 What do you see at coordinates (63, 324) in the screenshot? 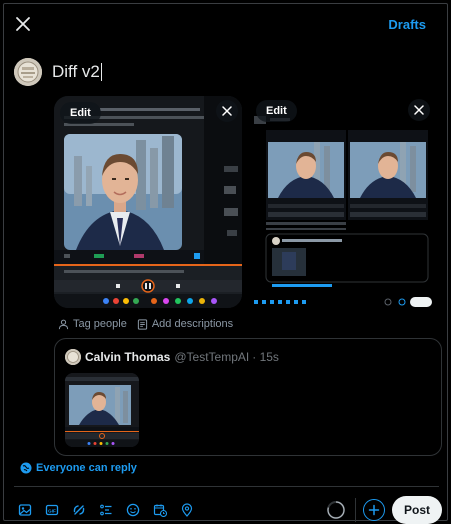
I see `person-icon` at bounding box center [63, 324].